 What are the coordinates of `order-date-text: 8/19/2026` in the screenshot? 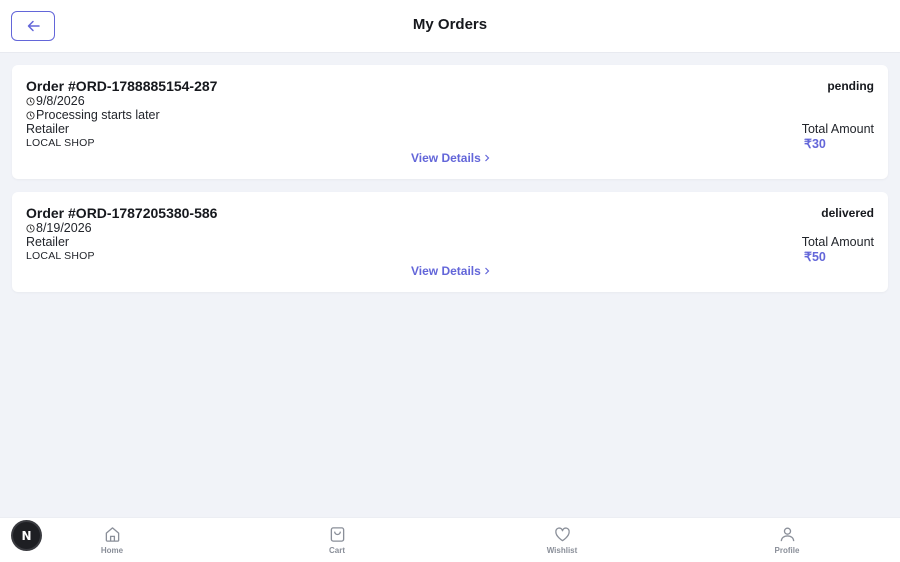 It's located at (64, 228).